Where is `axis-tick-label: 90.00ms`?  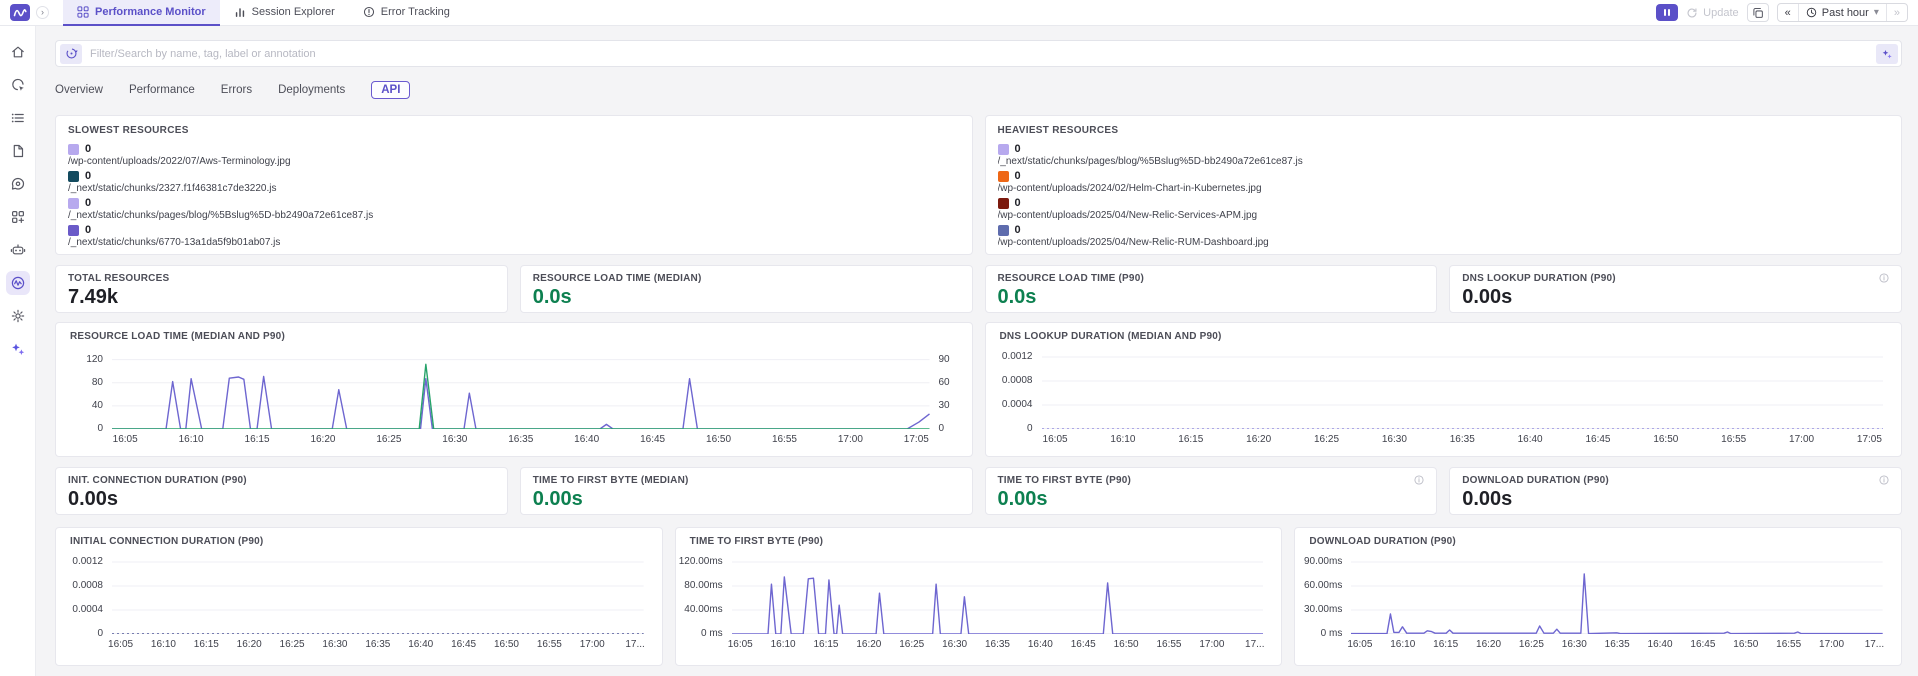
axis-tick-label: 90.00ms is located at coordinates (1323, 561).